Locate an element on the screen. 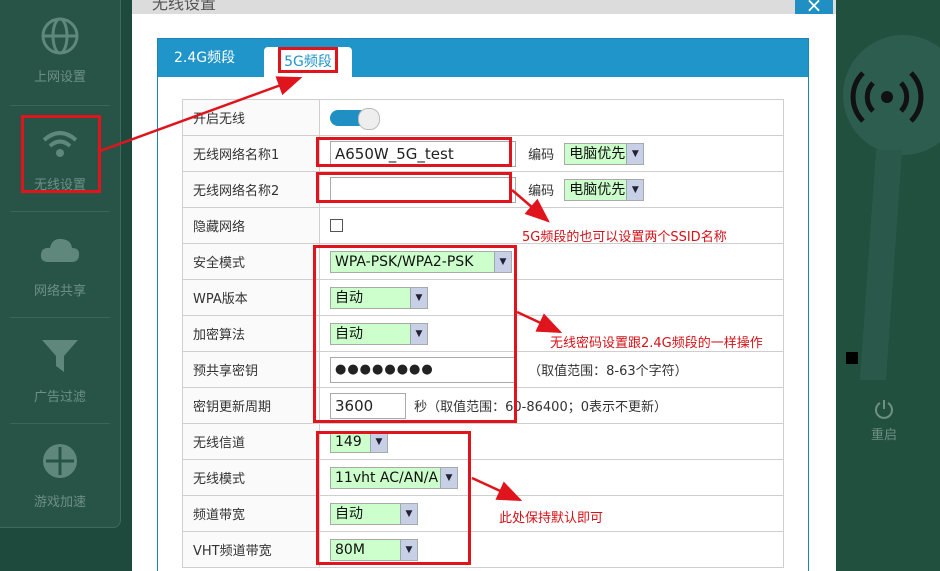 The width and height of the screenshot is (940, 571). arrow-password-note is located at coordinates (539, 322).